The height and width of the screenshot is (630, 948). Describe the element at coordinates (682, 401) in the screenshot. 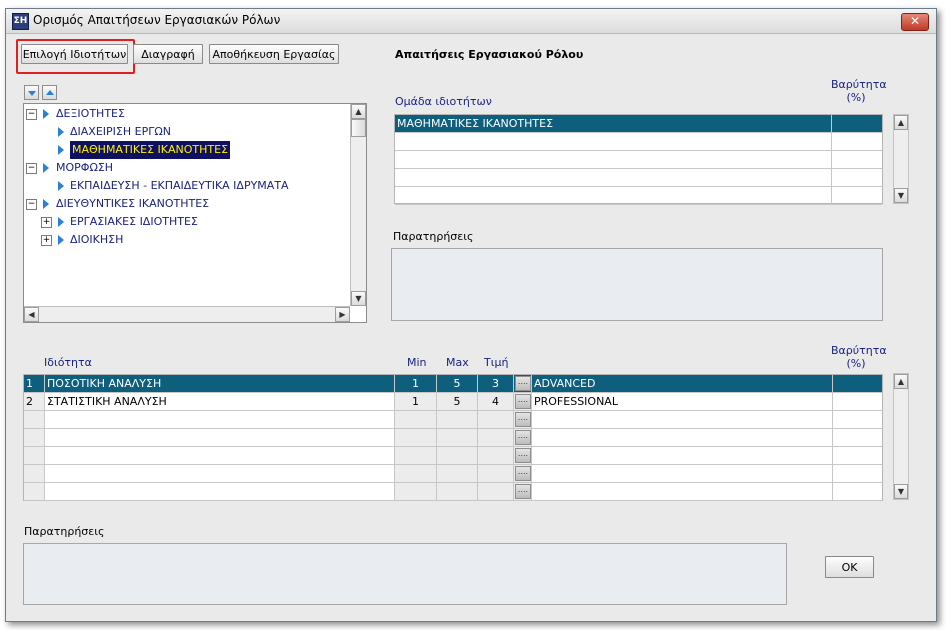

I see `level-cell: PROFESSIONAL` at that location.